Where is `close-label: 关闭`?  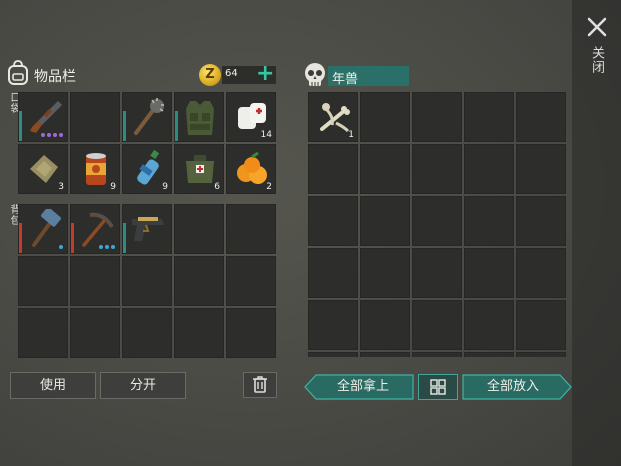 close-label: 关闭 is located at coordinates (596, 60).